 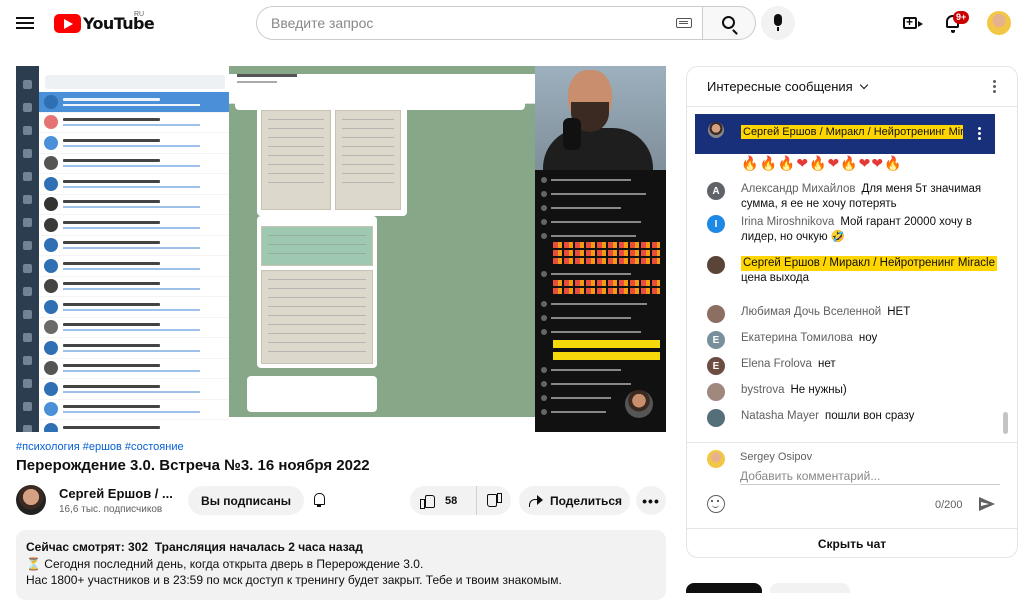 I want to click on dislike-button, so click(x=494, y=500).